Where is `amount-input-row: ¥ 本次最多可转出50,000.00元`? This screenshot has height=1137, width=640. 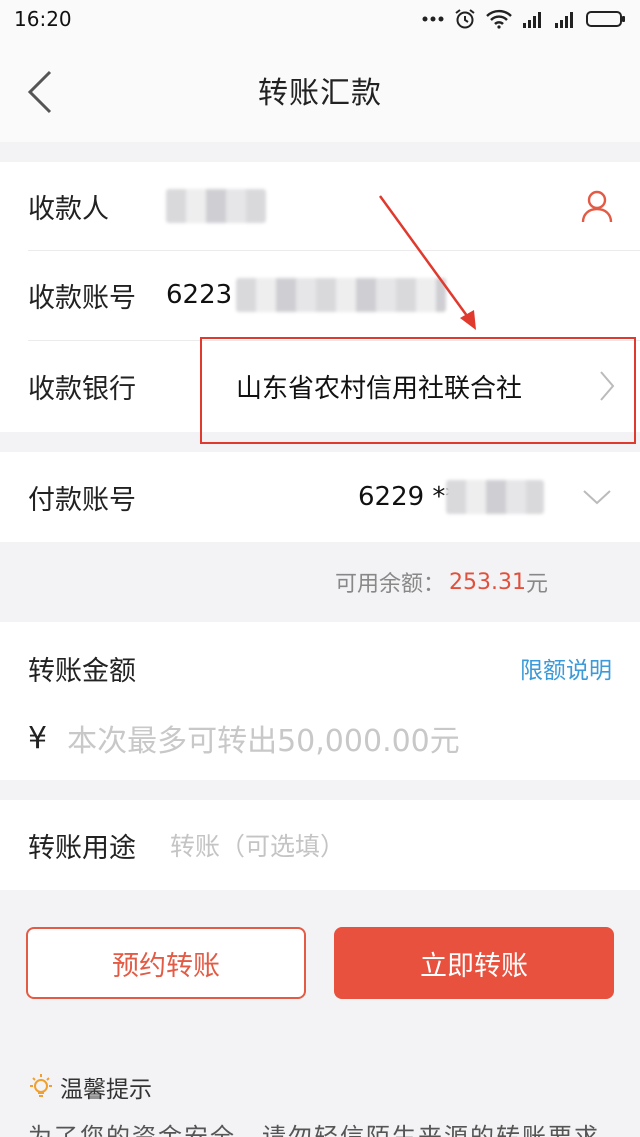
amount-input-row: ¥ 本次最多可转出50,000.00元 is located at coordinates (320, 738).